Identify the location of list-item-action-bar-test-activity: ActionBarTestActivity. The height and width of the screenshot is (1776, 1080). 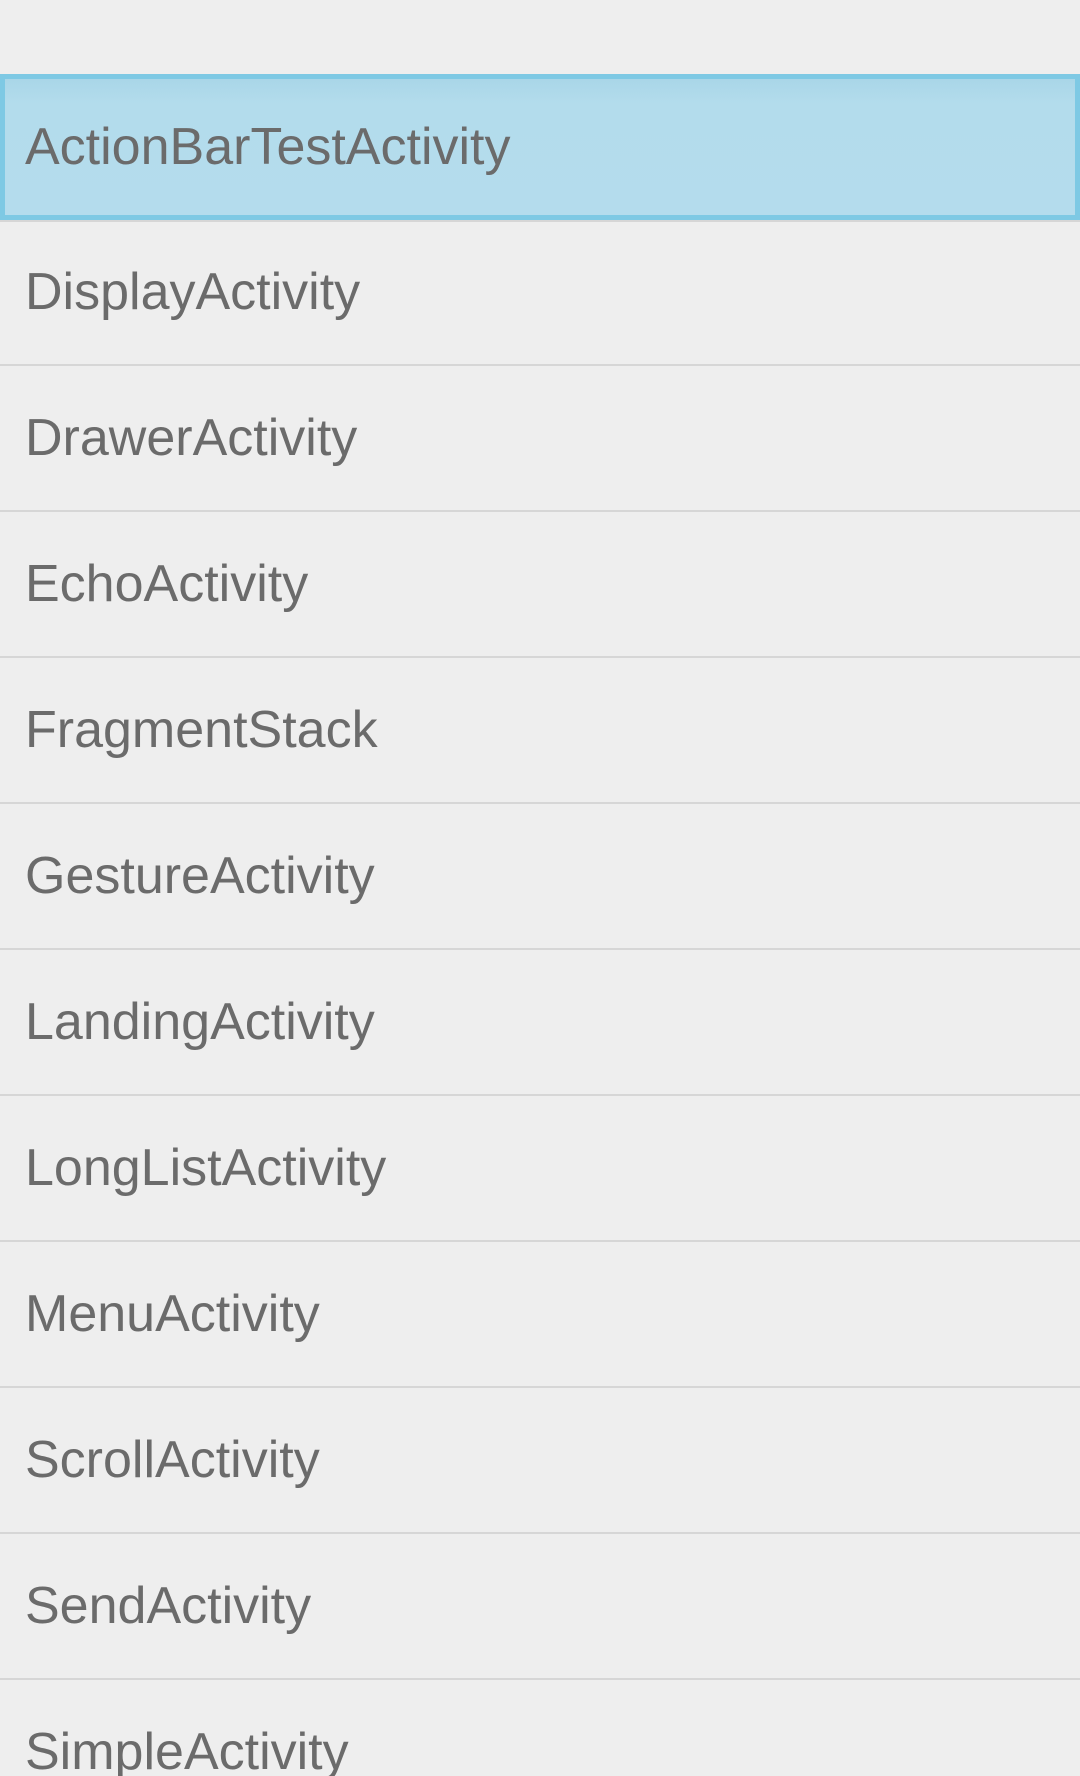
(540, 148).